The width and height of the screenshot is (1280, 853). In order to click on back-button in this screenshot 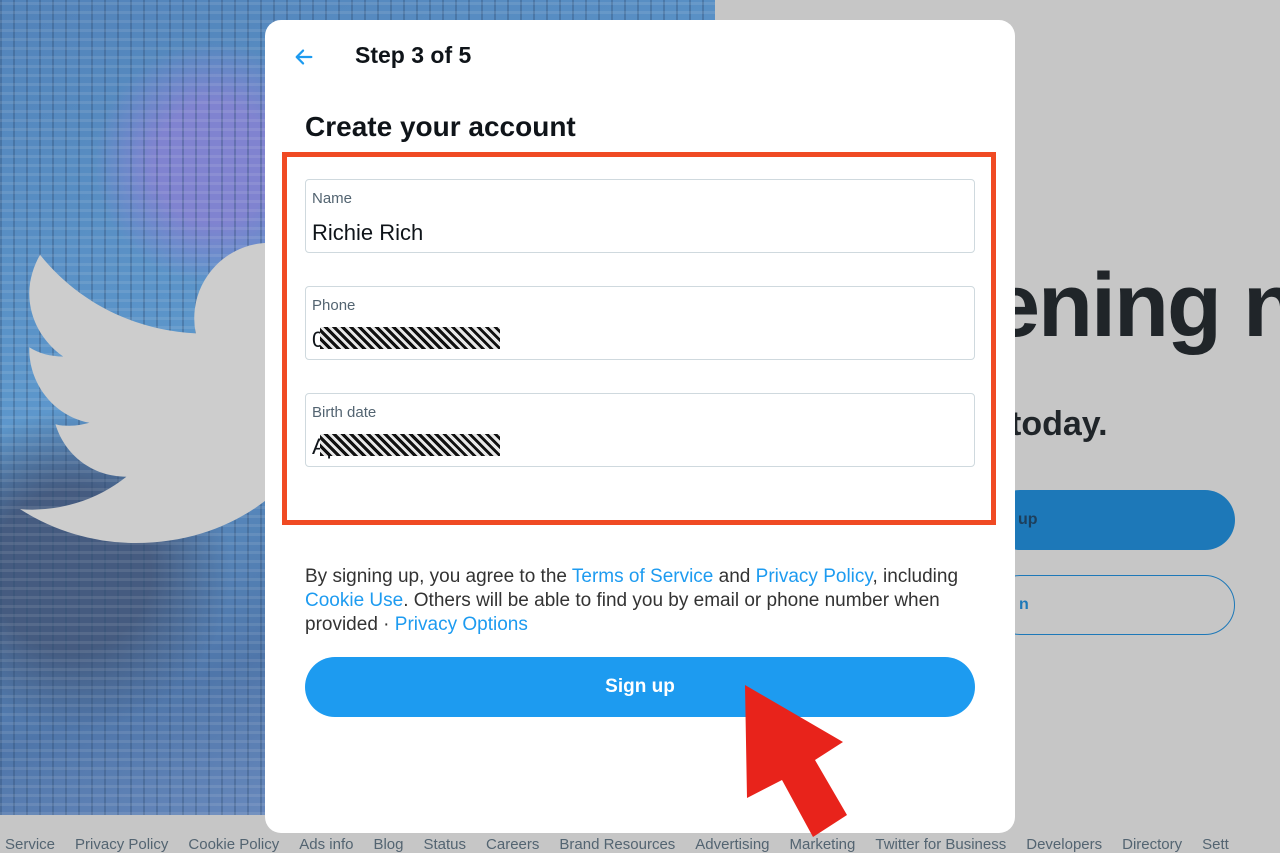, I will do `click(304, 57)`.